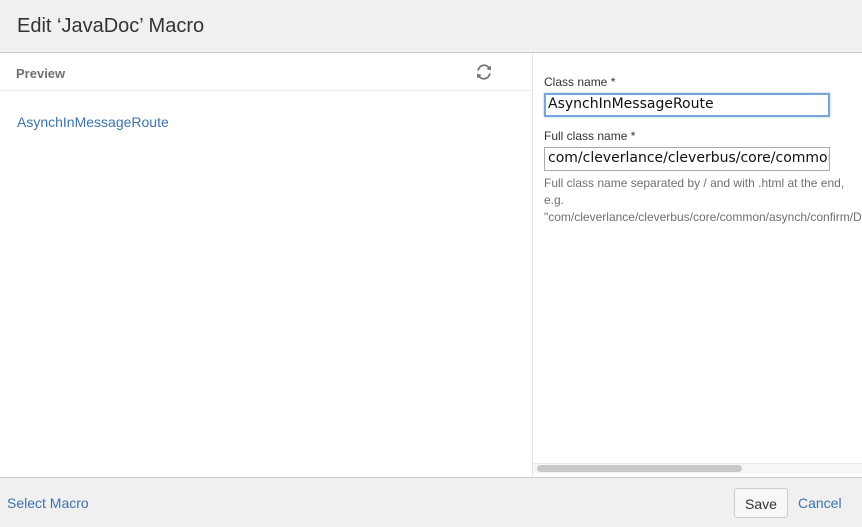 The height and width of the screenshot is (527, 862). What do you see at coordinates (687, 105) in the screenshot?
I see `class-name-input: AsynchInMessageRoute` at bounding box center [687, 105].